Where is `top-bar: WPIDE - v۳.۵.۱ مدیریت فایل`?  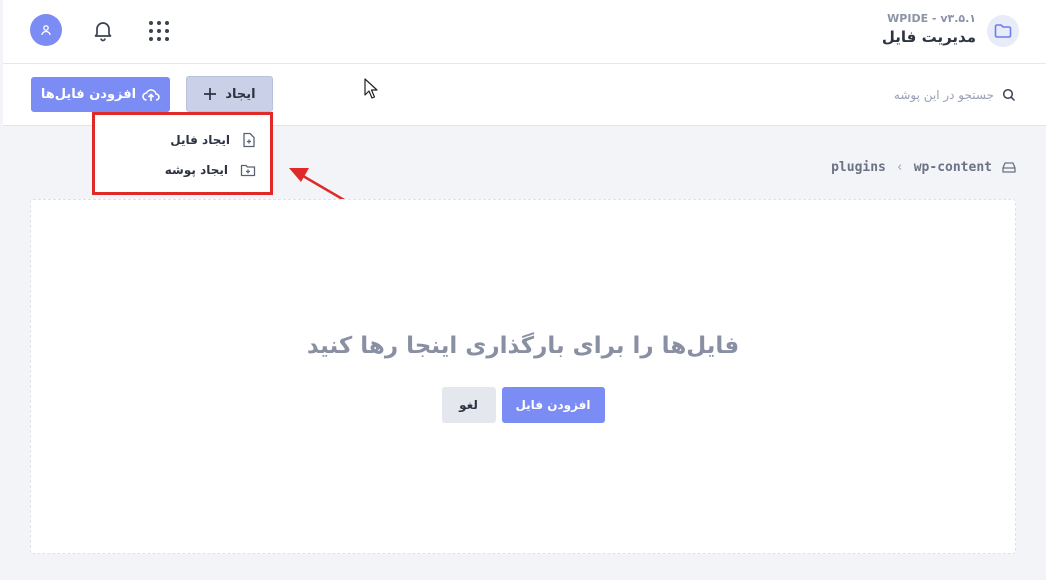 top-bar: WPIDE - v۳.۵.۱ مدیریت فایل is located at coordinates (524, 32).